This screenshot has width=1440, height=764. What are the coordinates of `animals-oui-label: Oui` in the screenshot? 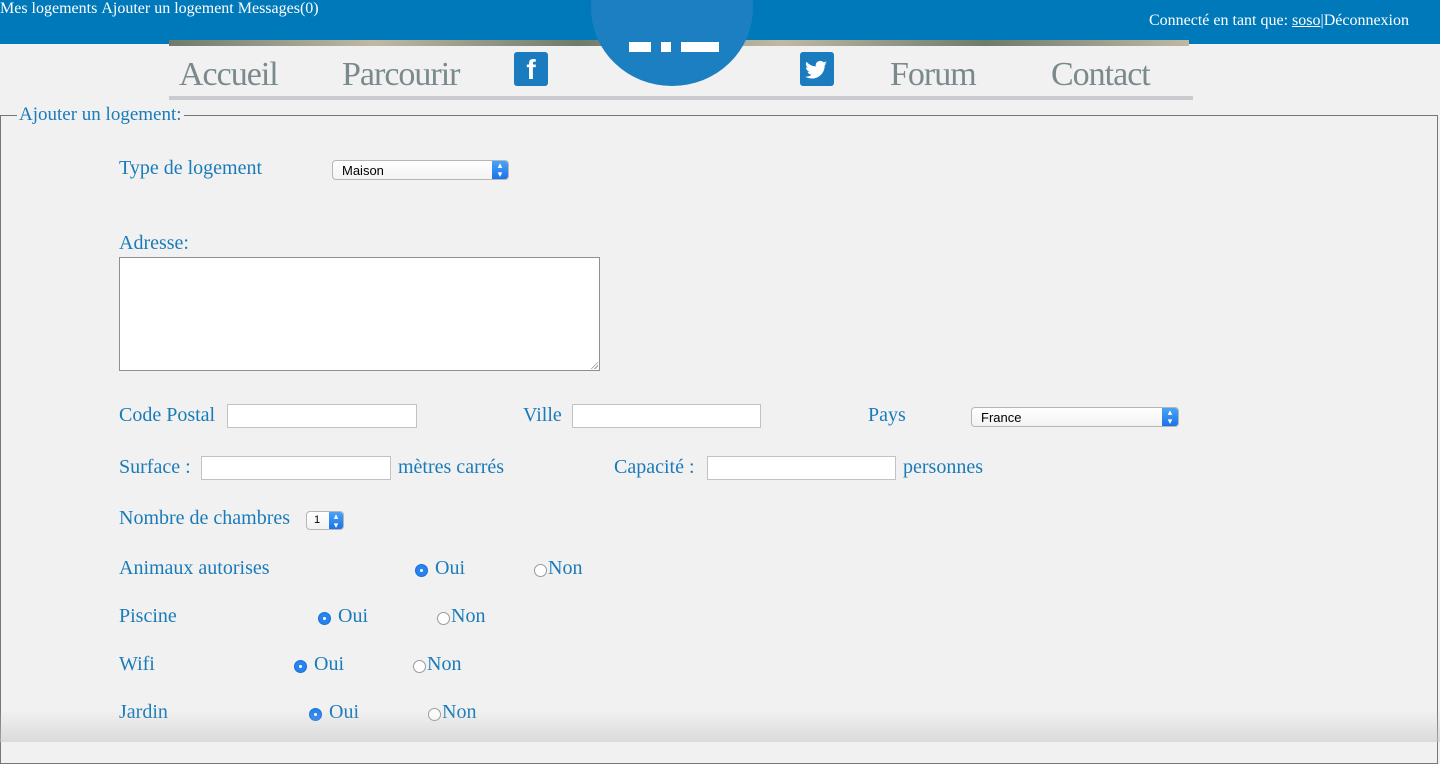 It's located at (450, 568).